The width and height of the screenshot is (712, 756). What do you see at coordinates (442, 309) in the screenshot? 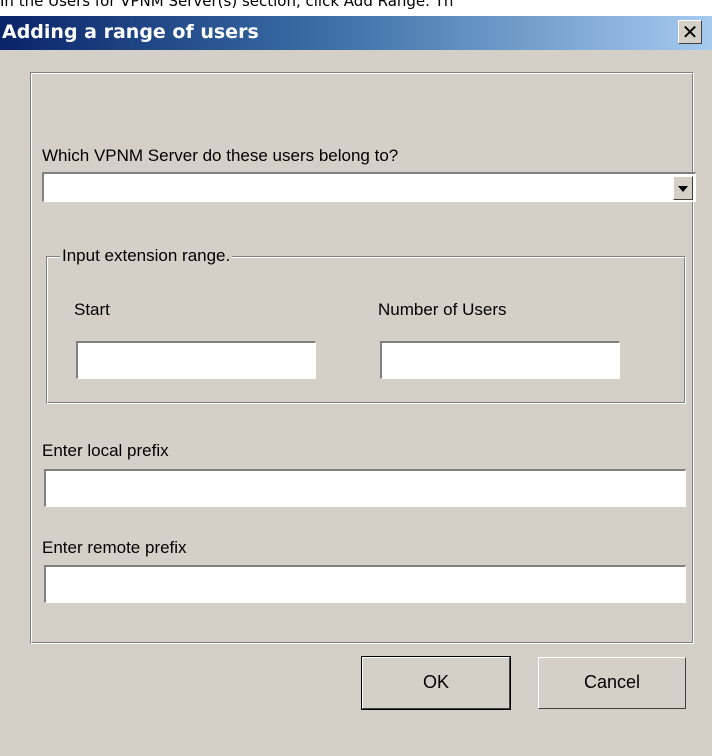
I see `count-label: Number of Users` at bounding box center [442, 309].